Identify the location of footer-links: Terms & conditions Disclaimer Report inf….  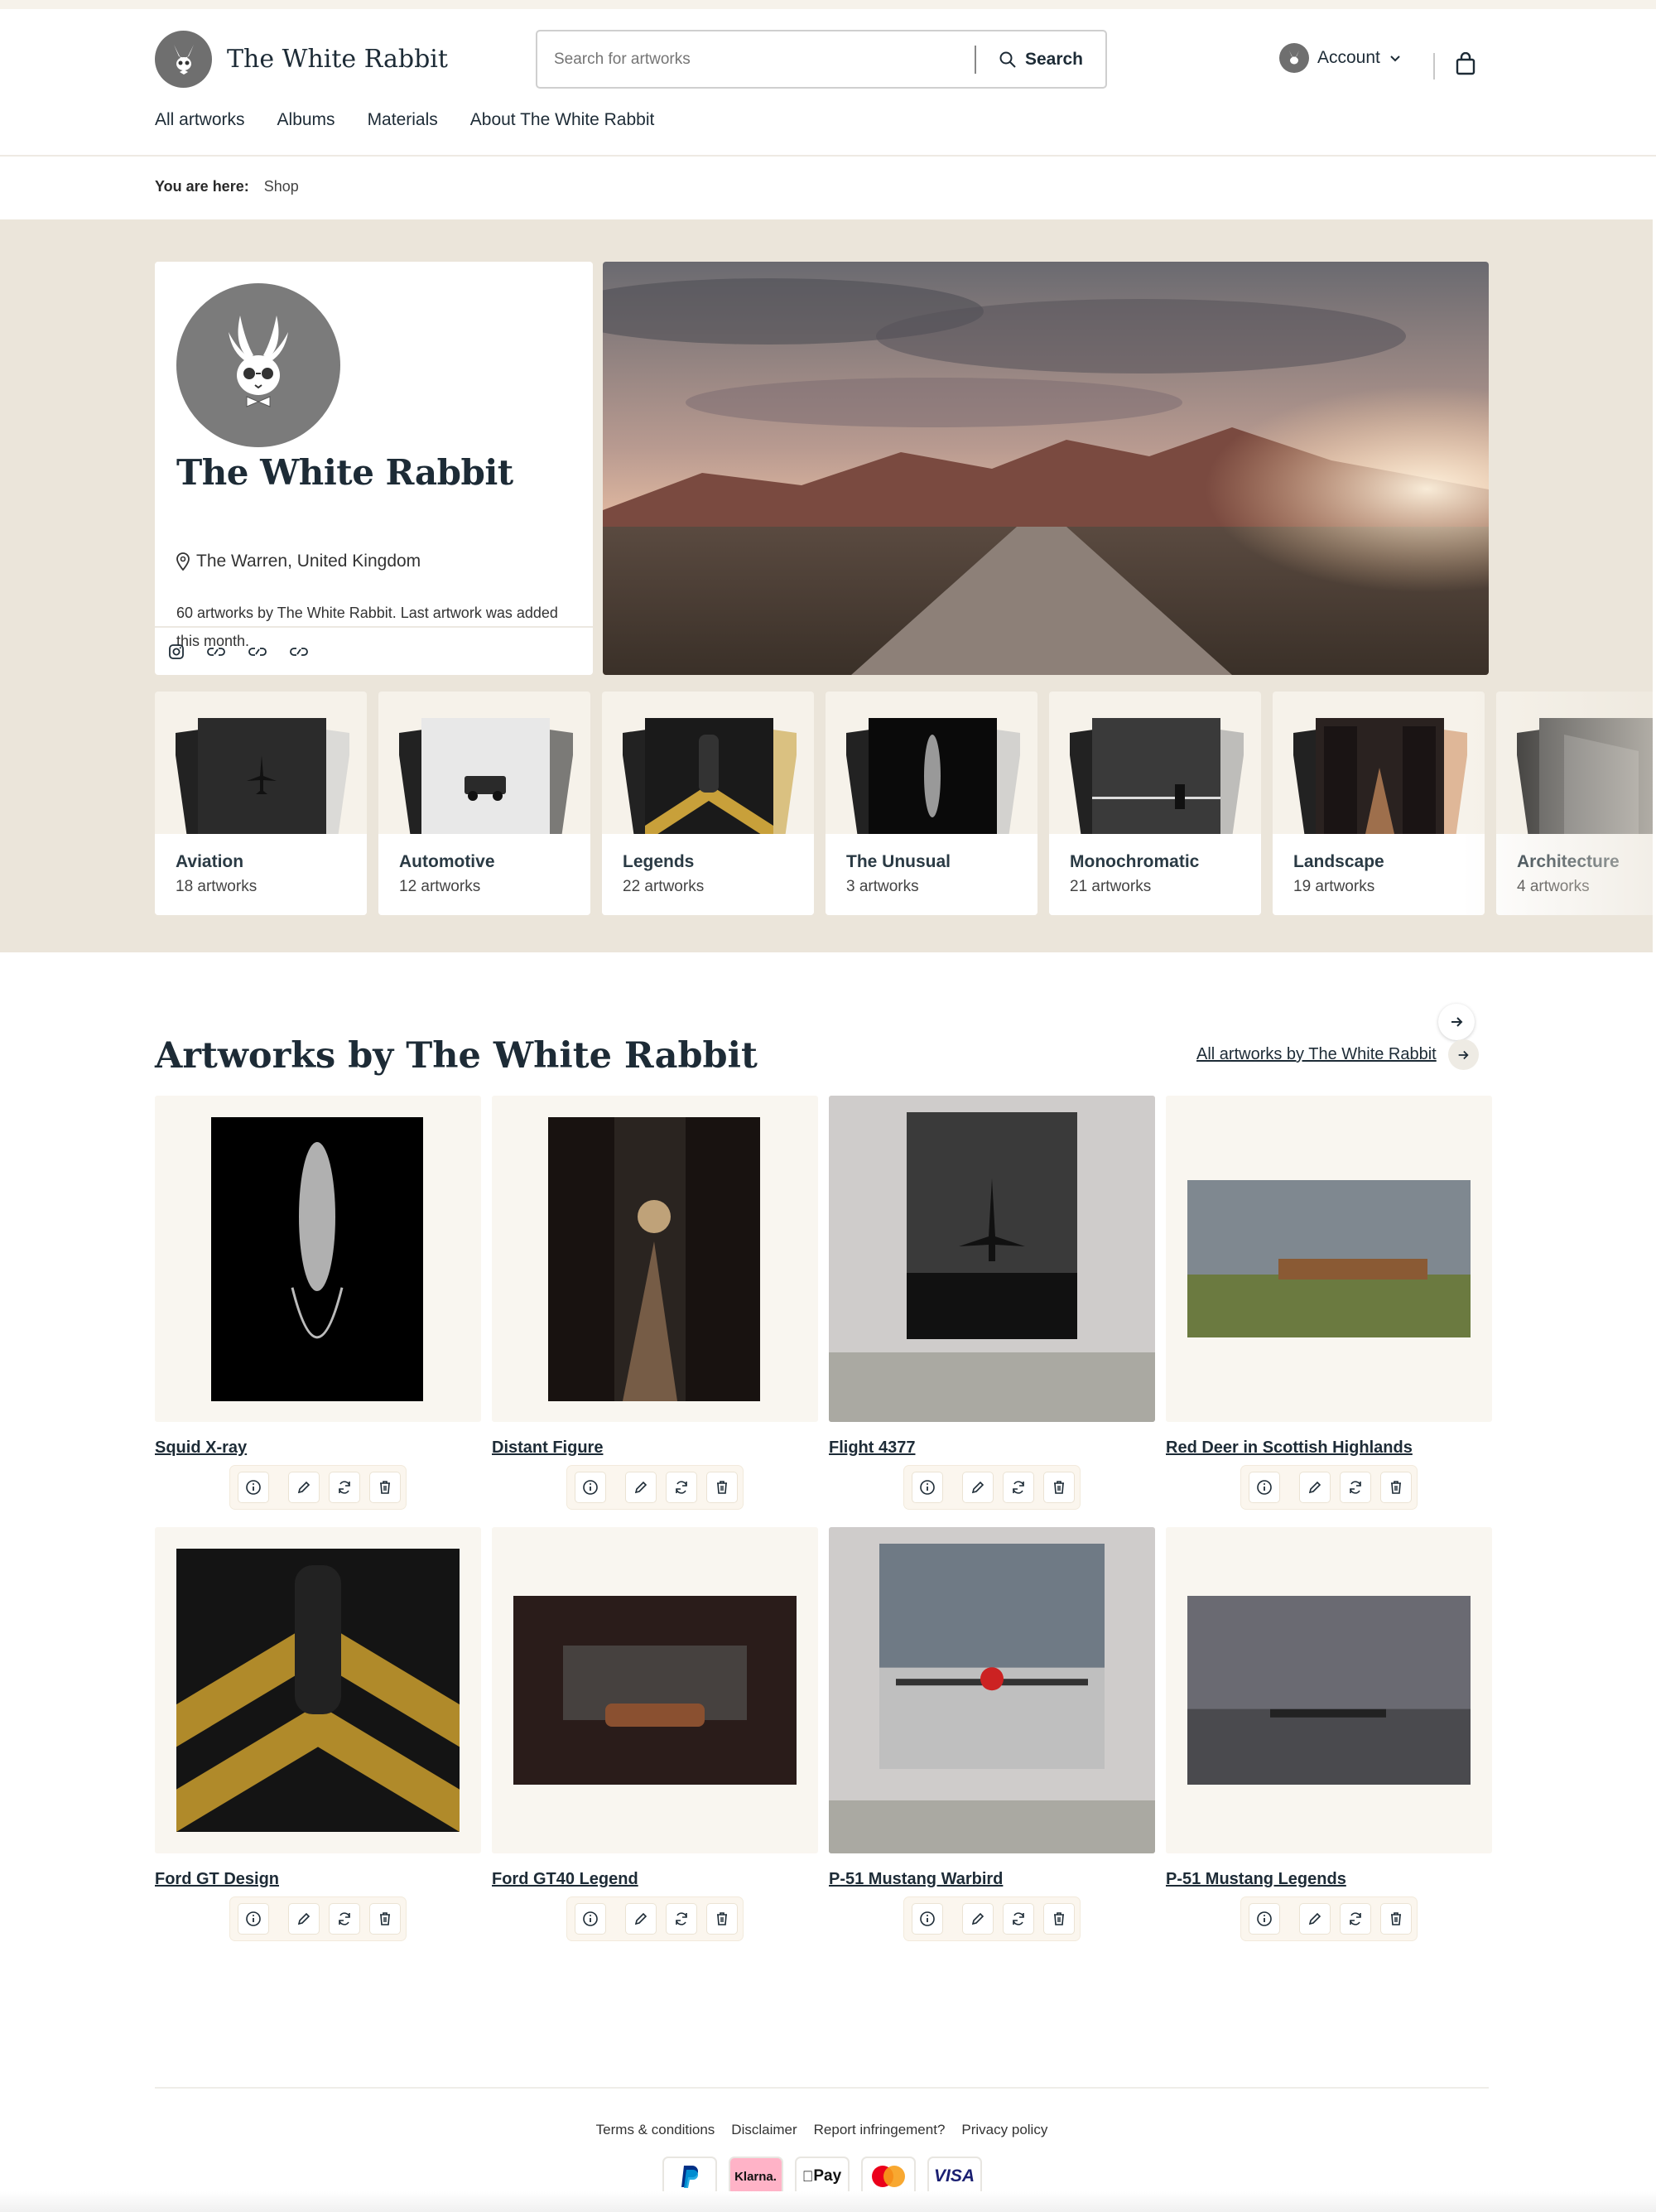
(822, 2130).